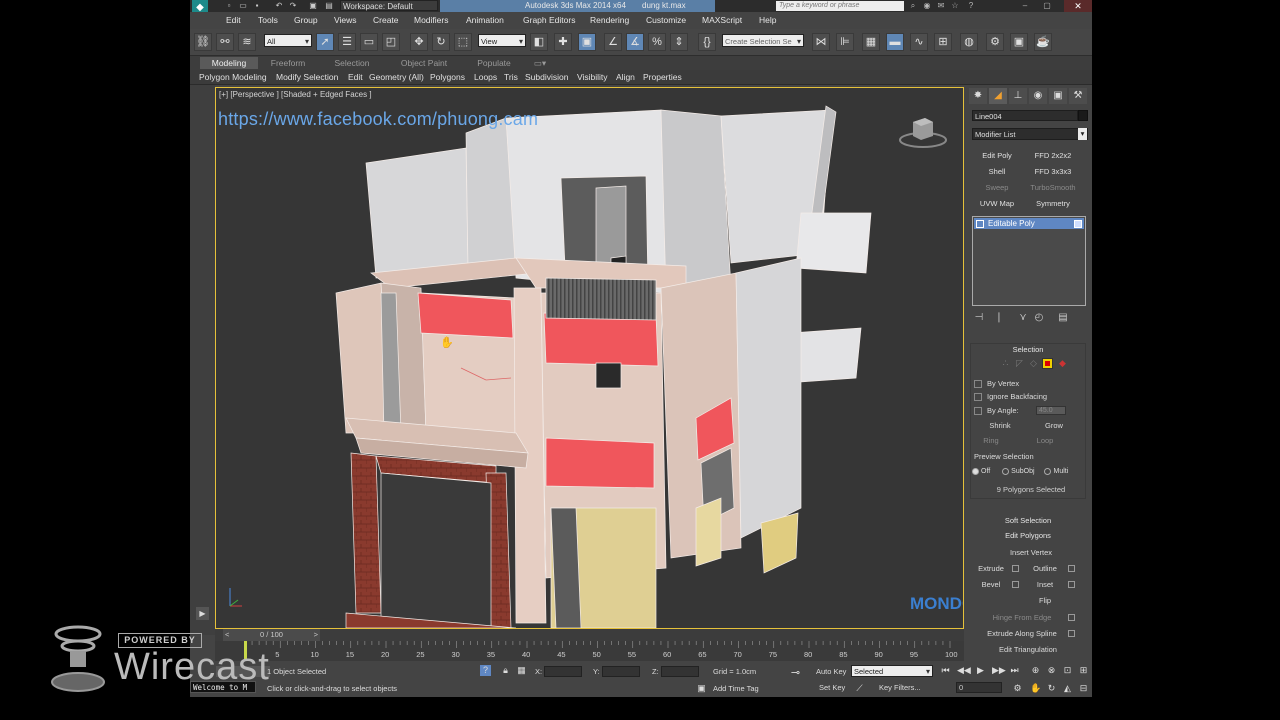  Describe the element at coordinates (991, 440) in the screenshot. I see `ring-button: Ring` at that location.